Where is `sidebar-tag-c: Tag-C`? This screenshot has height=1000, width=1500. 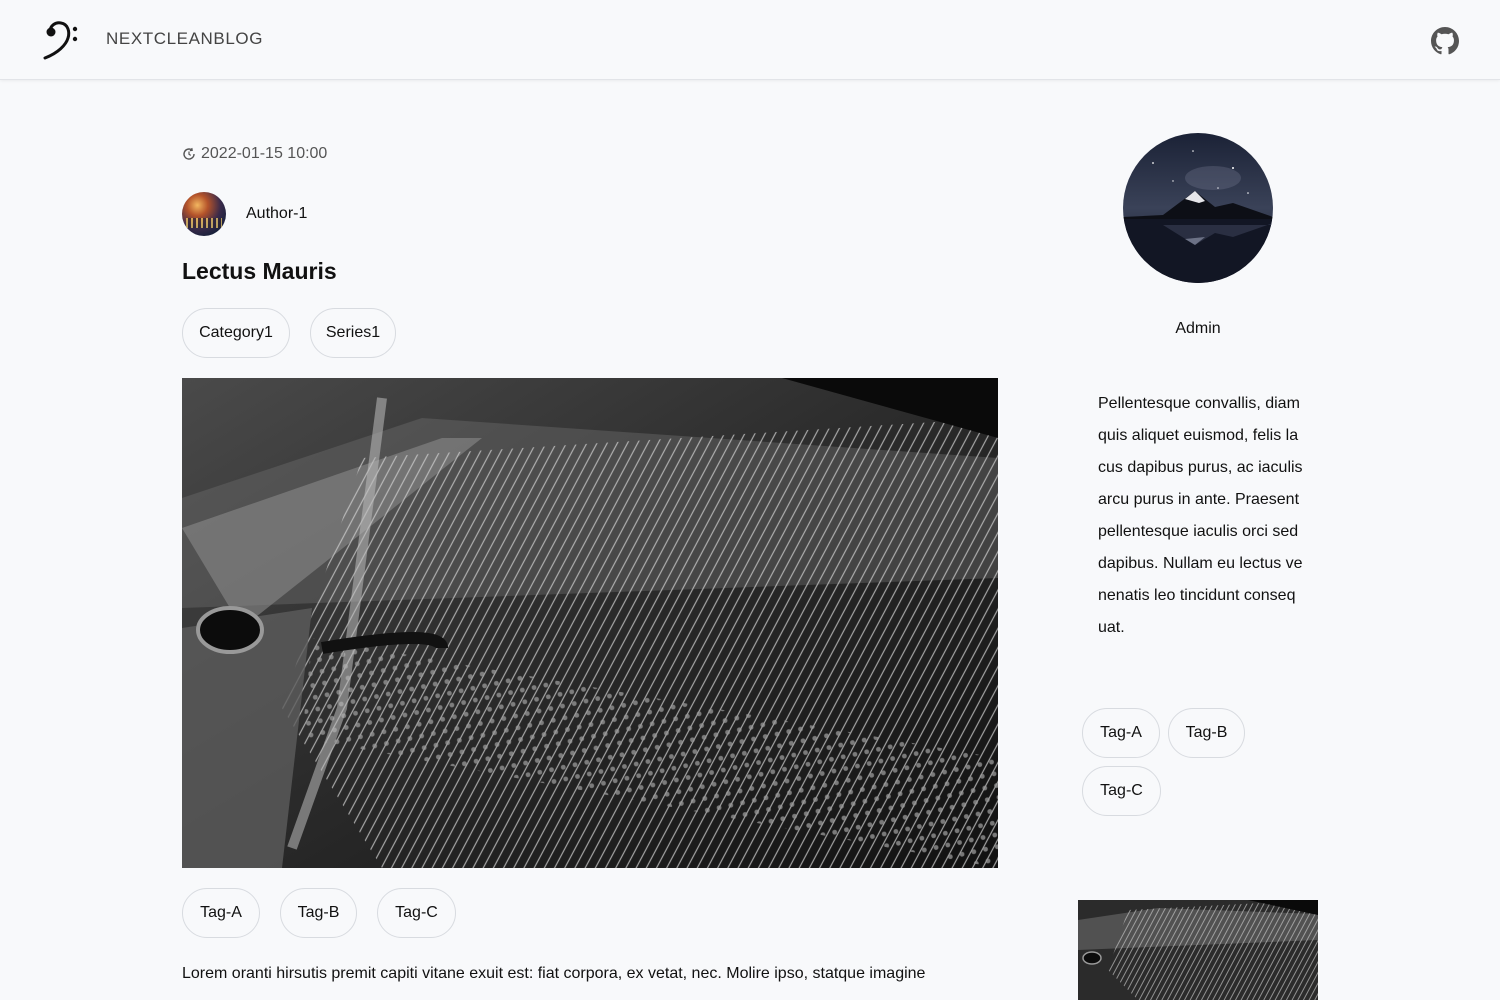 sidebar-tag-c: Tag-C is located at coordinates (1121, 791).